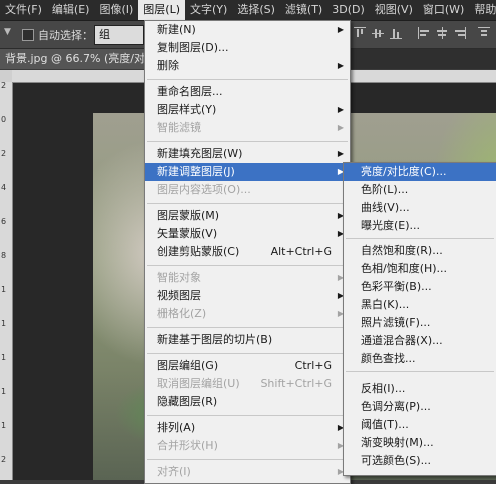 This screenshot has height=484, width=496. I want to click on menu-item-new: 新建(N) ▶, so click(247, 30).